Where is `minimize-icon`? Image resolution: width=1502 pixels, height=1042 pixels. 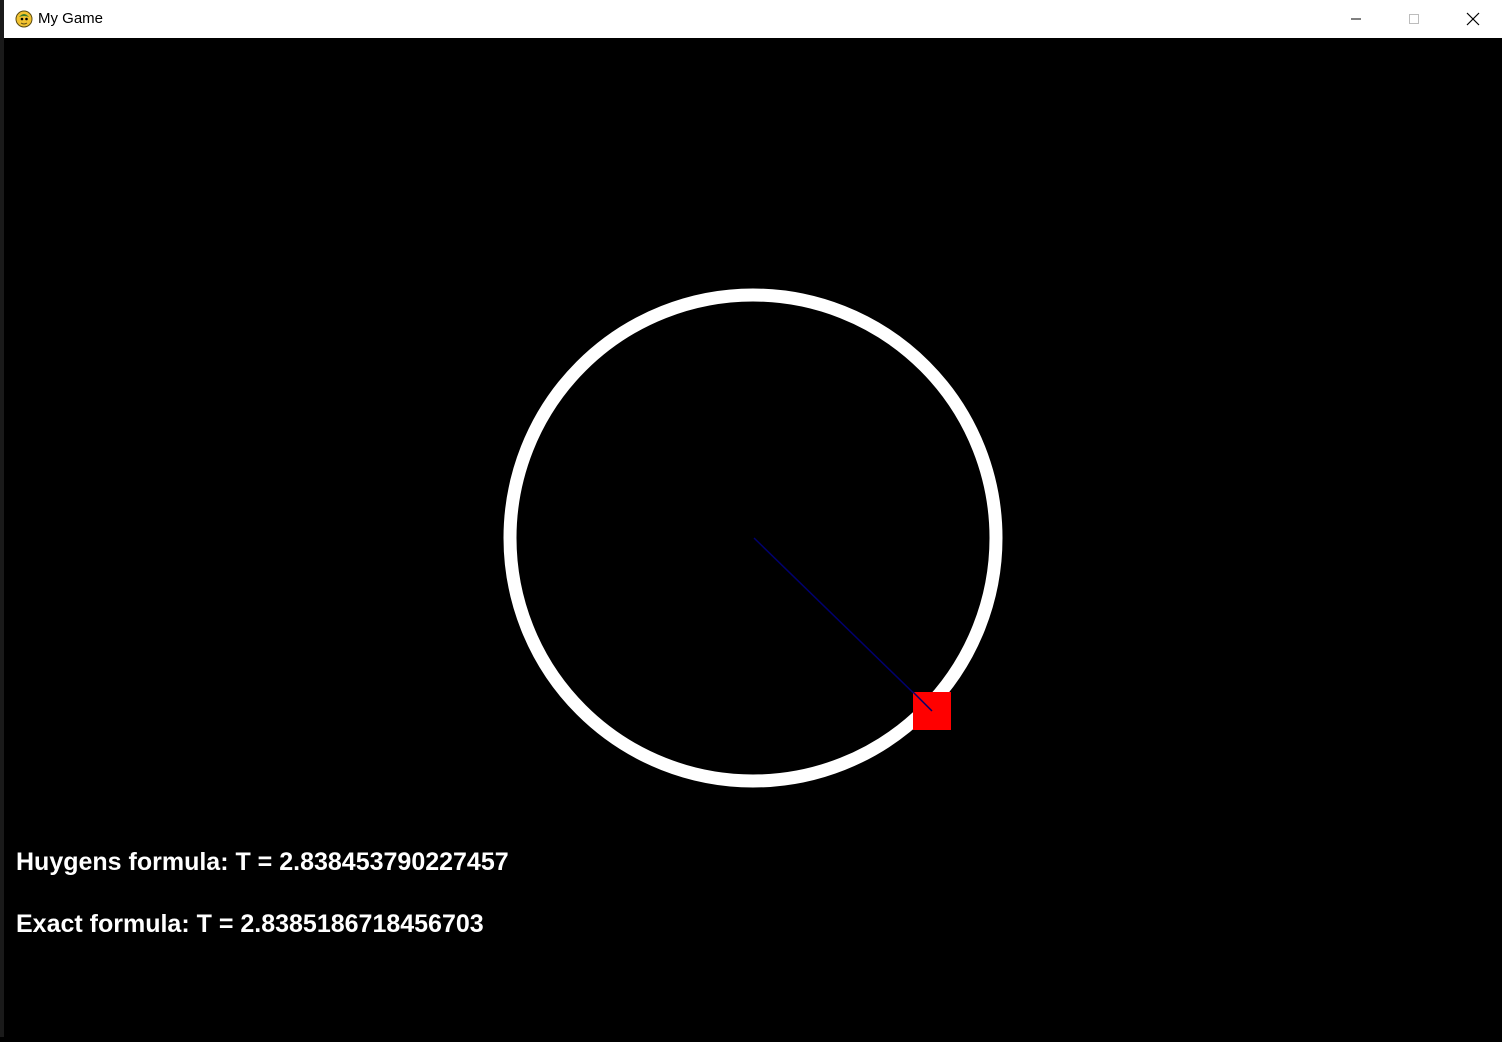
minimize-icon is located at coordinates (1356, 19).